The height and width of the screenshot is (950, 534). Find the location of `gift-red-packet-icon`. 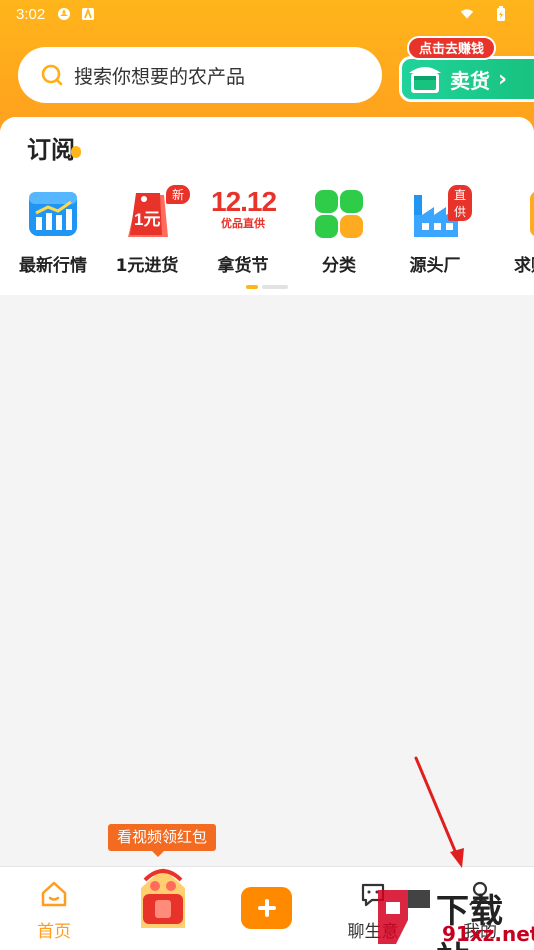

gift-red-packet-icon is located at coordinates (163, 894).